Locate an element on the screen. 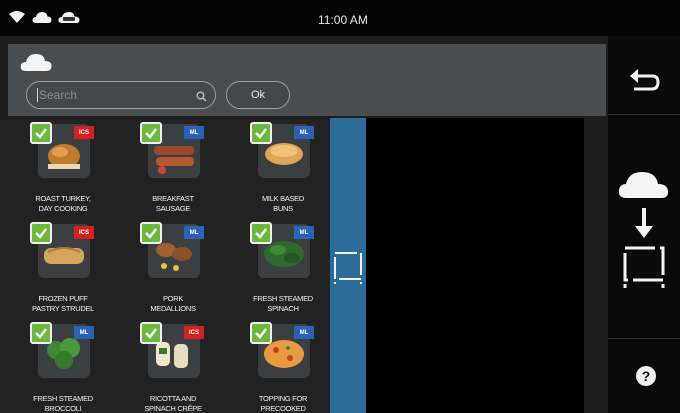  recipe-label: MILK BASED BUNS is located at coordinates (283, 204).